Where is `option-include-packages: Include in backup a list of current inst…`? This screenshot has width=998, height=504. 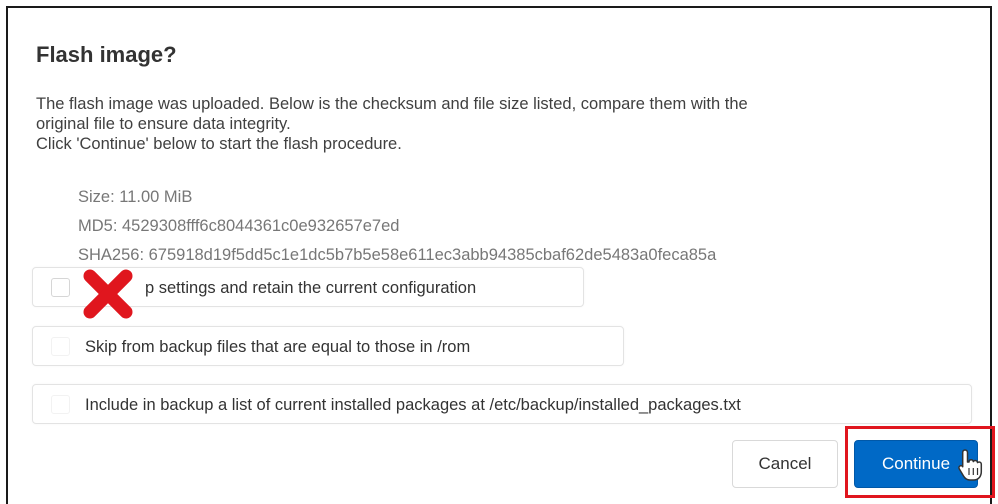 option-include-packages: Include in backup a list of current inst… is located at coordinates (502, 404).